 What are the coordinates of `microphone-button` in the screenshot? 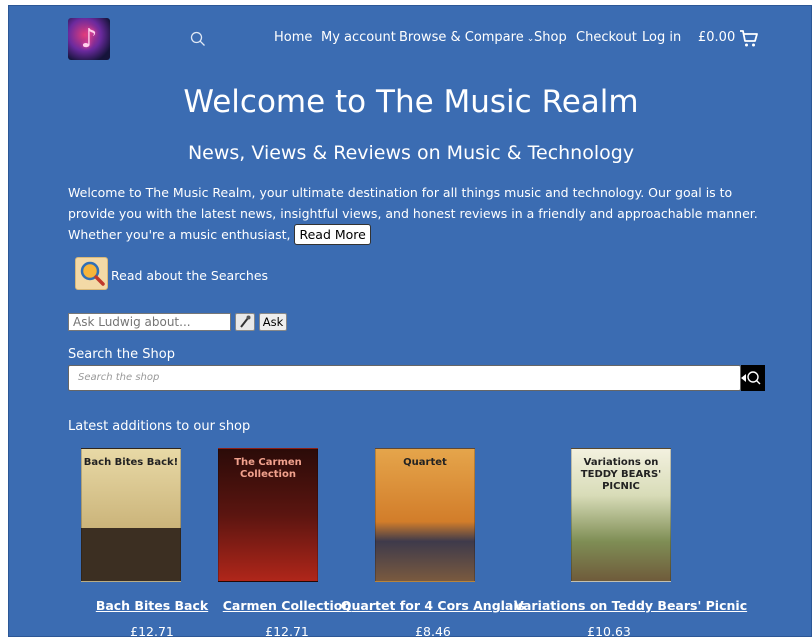 It's located at (245, 322).